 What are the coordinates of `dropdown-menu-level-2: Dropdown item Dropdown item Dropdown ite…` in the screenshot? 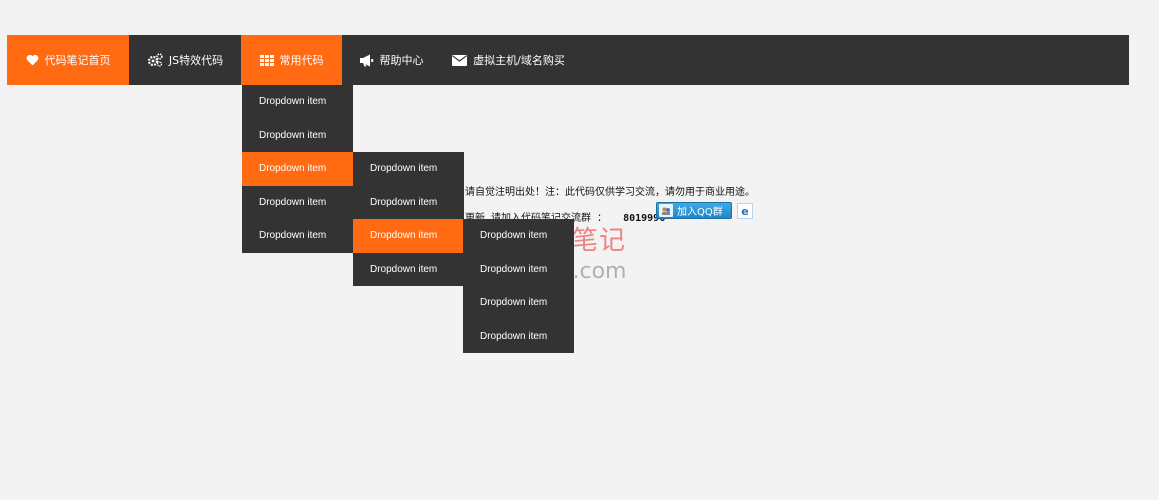 It's located at (408, 219).